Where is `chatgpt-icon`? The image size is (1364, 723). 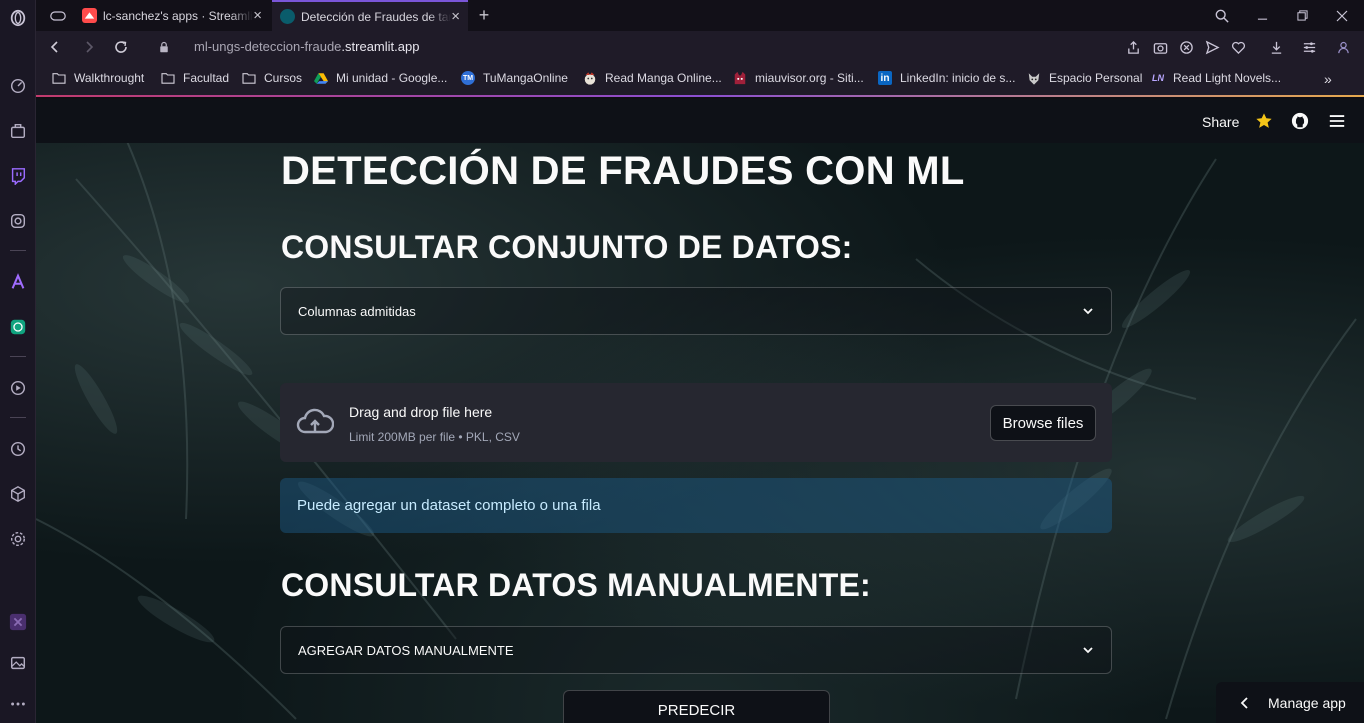
chatgpt-icon is located at coordinates (18, 327).